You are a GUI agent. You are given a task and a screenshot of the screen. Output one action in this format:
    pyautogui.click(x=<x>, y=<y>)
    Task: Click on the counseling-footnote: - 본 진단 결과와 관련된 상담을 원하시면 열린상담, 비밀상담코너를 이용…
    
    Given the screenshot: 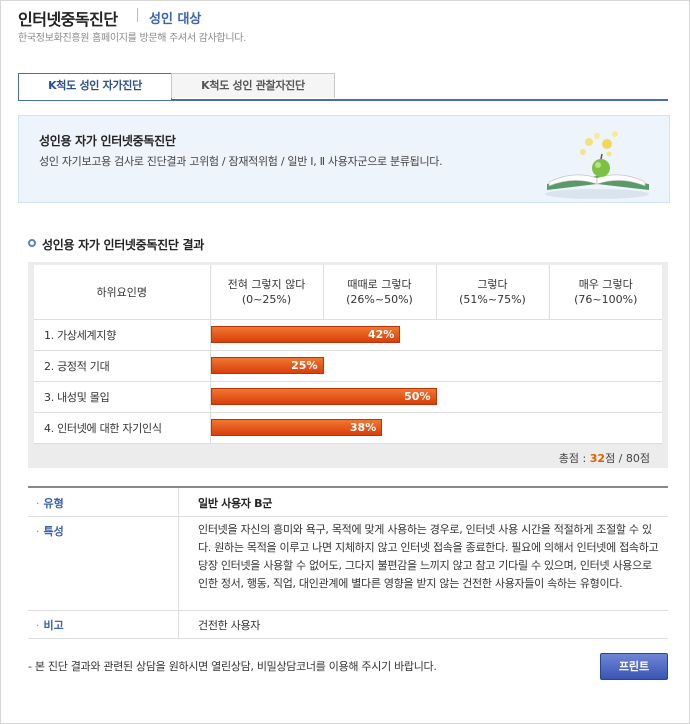 What is the action you would take?
    pyautogui.click(x=232, y=666)
    